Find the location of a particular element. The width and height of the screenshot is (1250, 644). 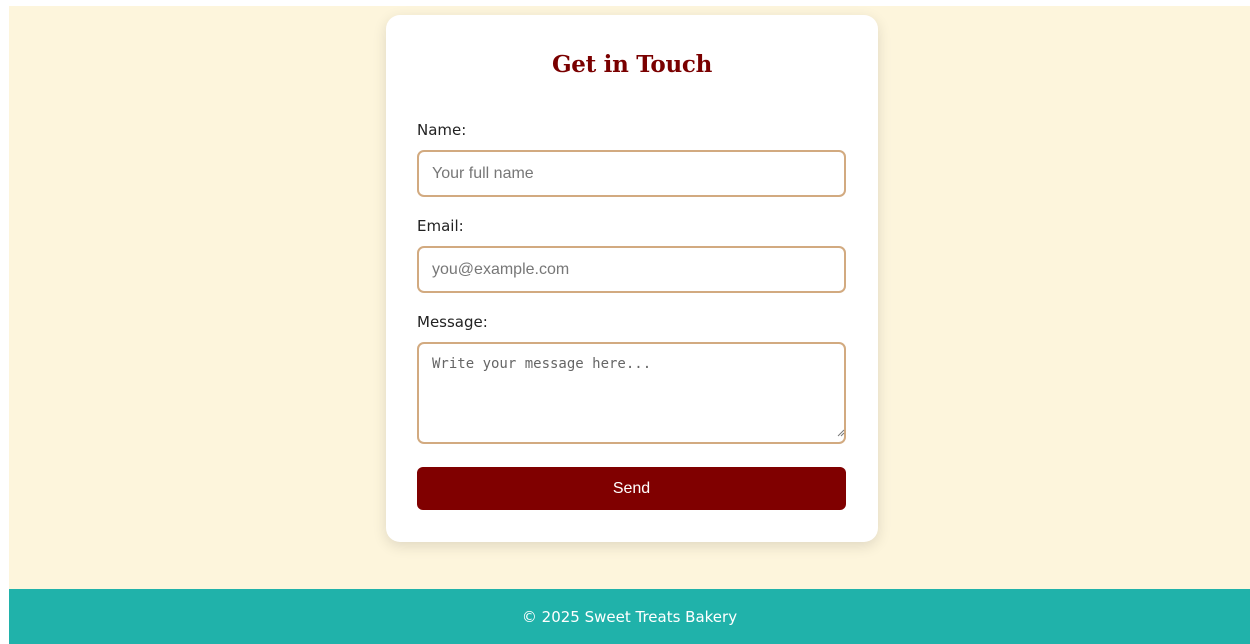

email-label: Email: is located at coordinates (440, 226).